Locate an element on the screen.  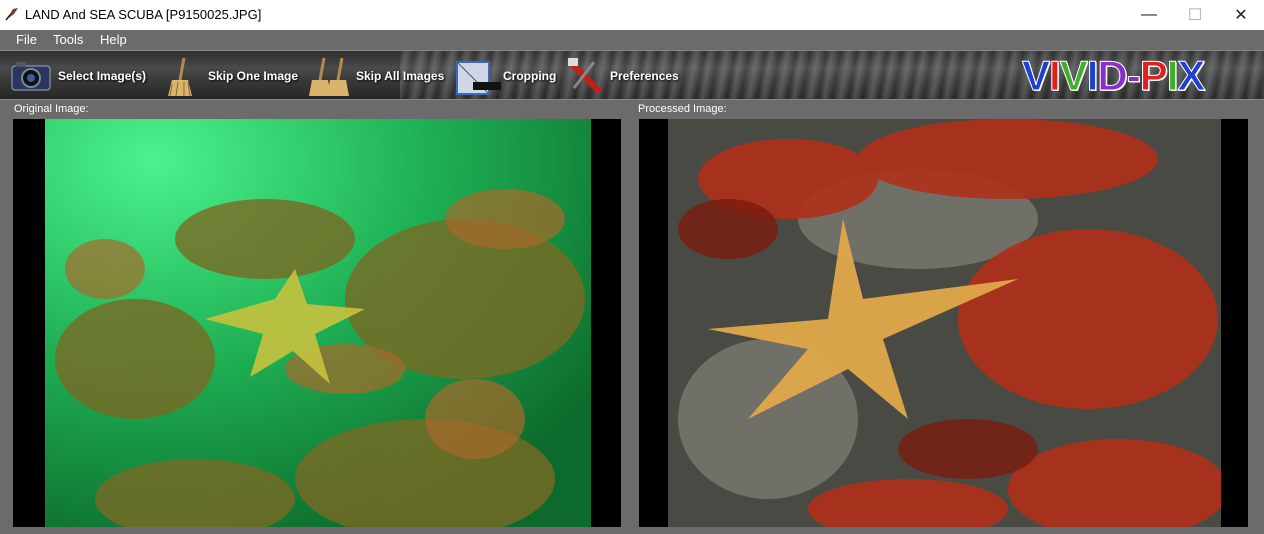
menu-tools: Tools is located at coordinates (68, 39).